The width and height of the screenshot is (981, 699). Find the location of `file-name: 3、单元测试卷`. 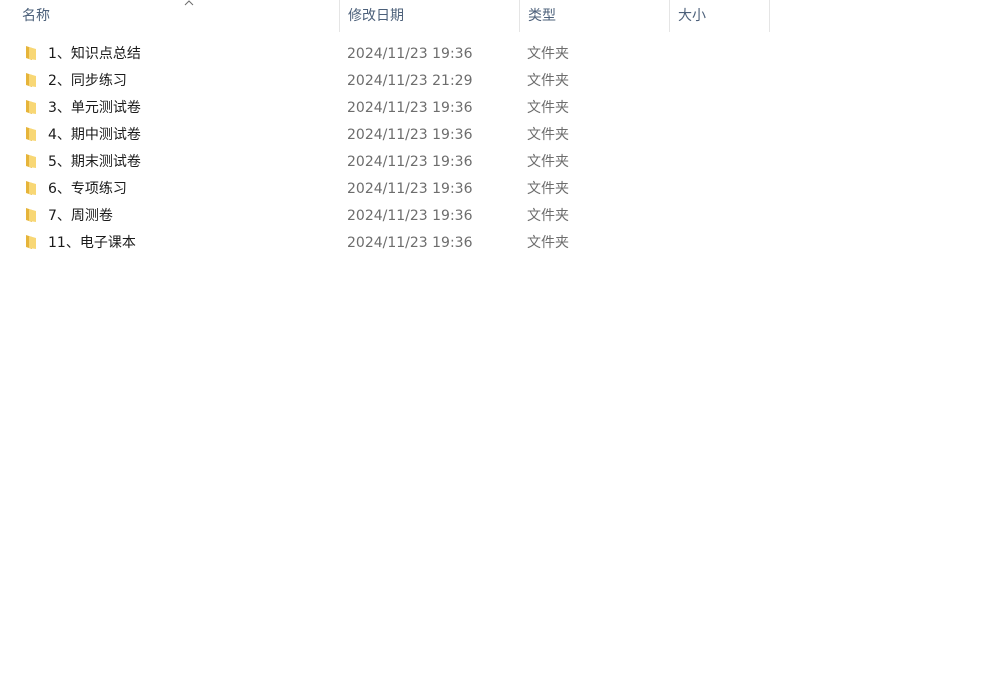

file-name: 3、单元测试卷 is located at coordinates (94, 108).